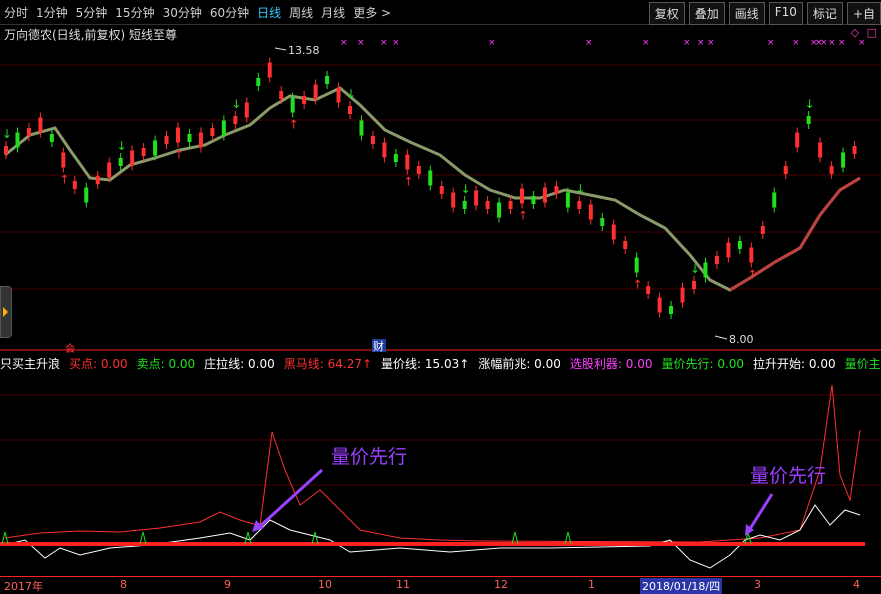 This screenshot has height=594, width=881. Describe the element at coordinates (333, 12) in the screenshot. I see `tab-monthly: 月线` at that location.